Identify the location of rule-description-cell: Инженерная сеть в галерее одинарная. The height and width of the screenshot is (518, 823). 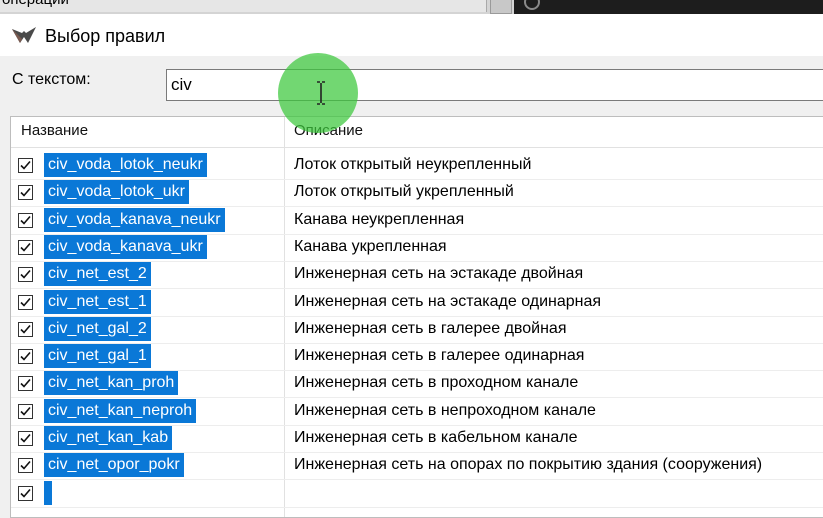
(439, 356).